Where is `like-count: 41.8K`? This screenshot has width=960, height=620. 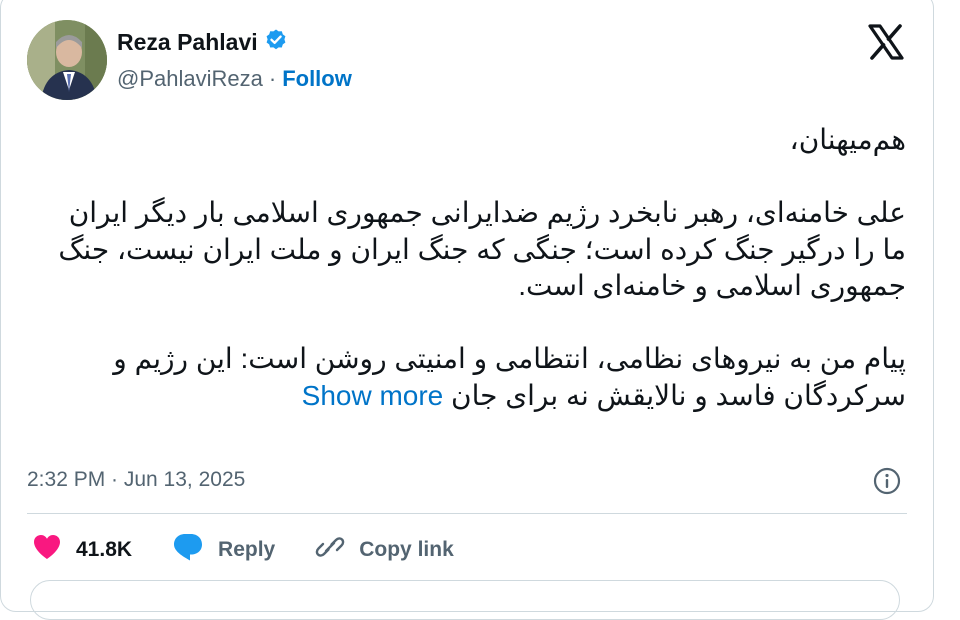 like-count: 41.8K is located at coordinates (104, 549).